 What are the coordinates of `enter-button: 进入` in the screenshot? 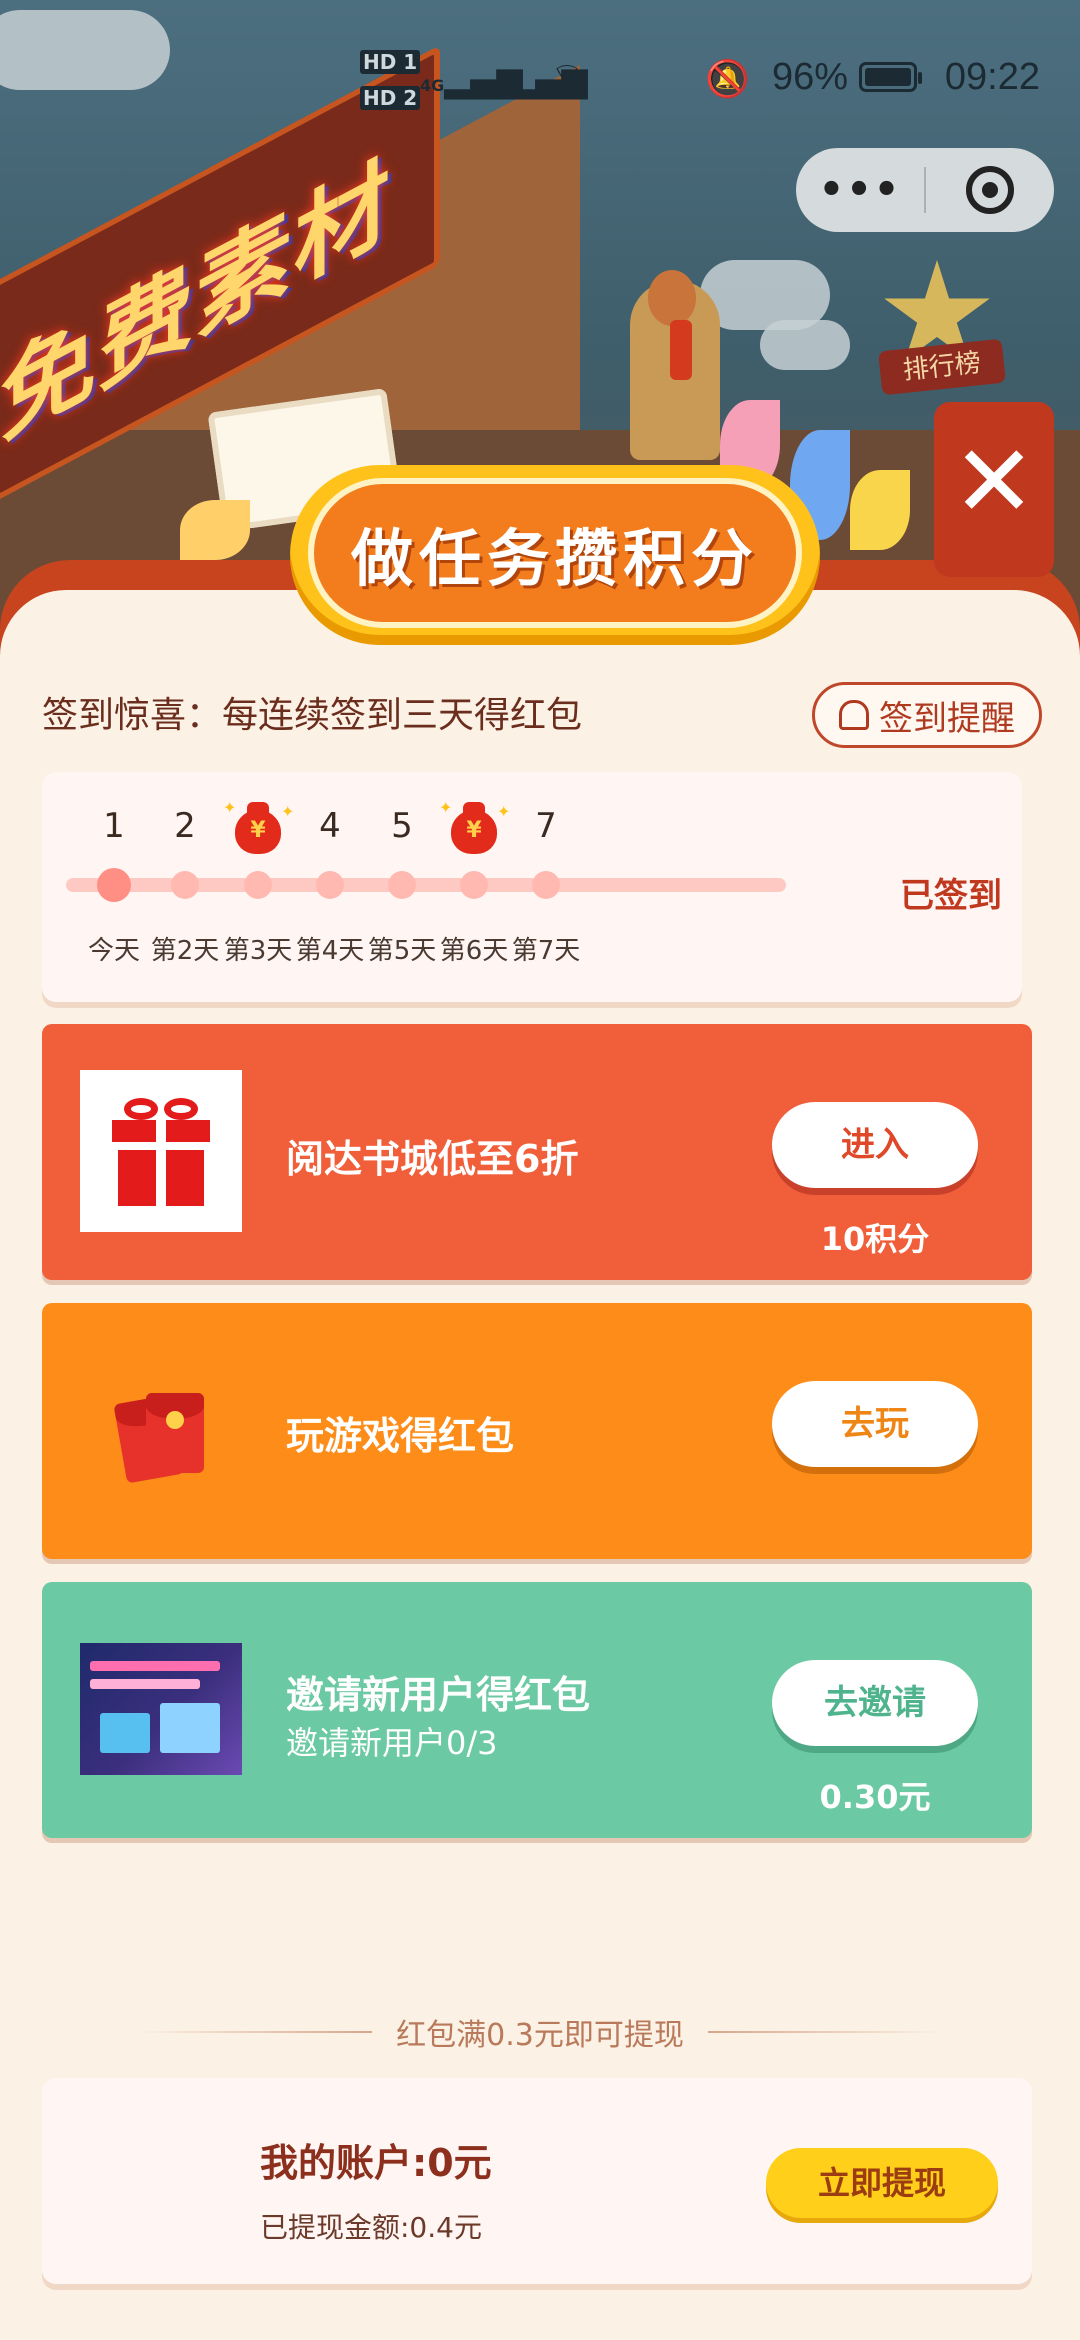 It's located at (875, 1145).